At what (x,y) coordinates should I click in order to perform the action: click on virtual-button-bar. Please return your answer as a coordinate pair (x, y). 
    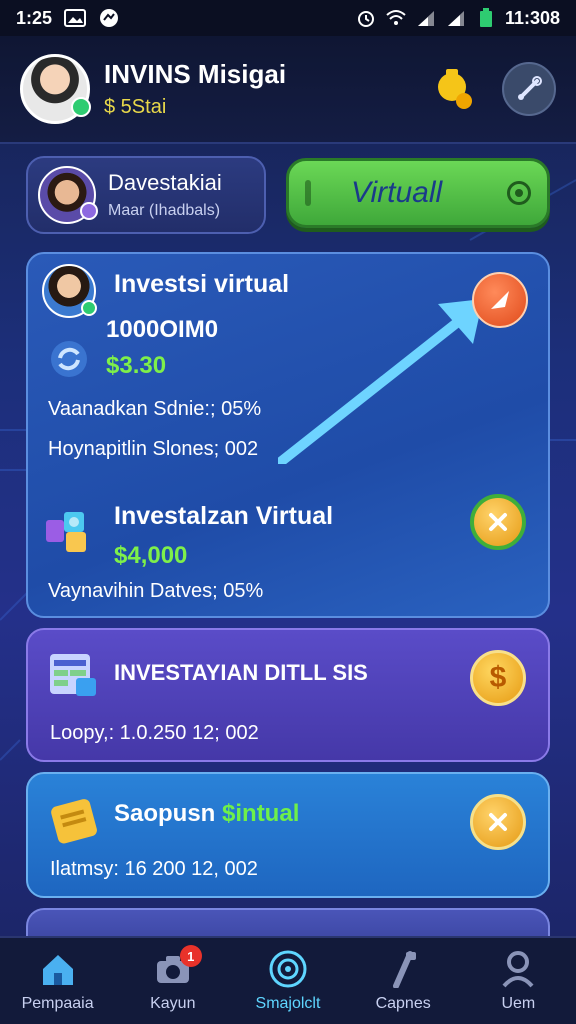
    Looking at the image, I should click on (308, 193).